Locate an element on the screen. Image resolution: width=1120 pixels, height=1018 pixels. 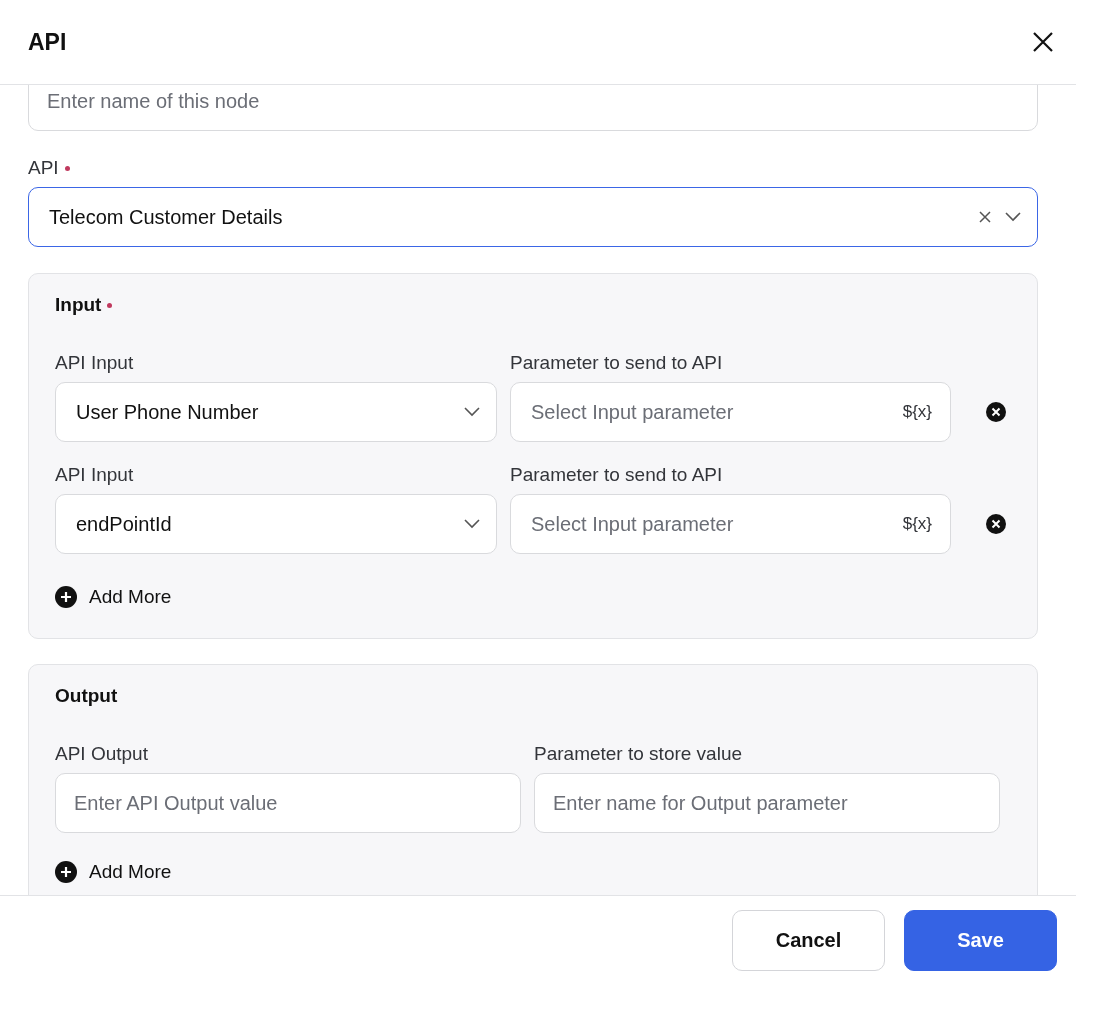
section-title: Output is located at coordinates (86, 696).